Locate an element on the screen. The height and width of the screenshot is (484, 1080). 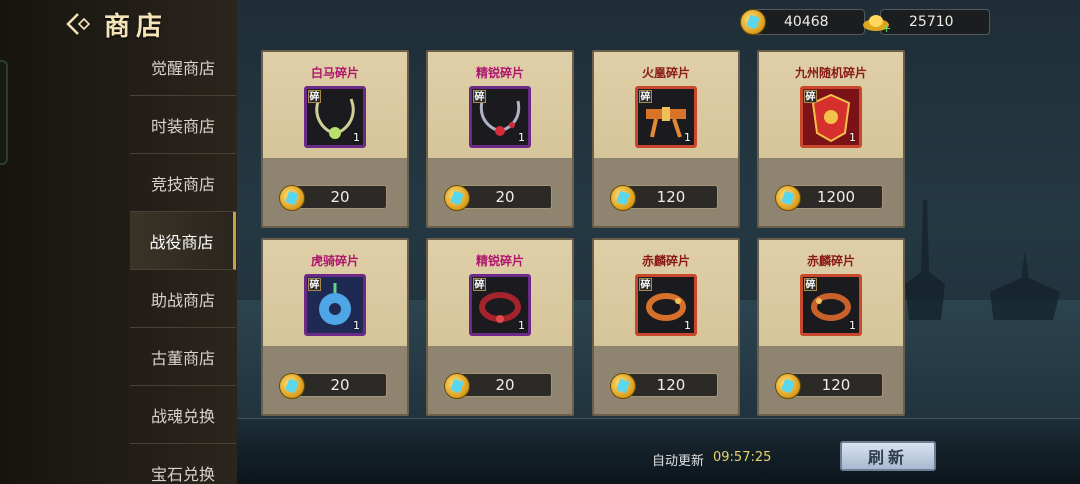
price-tag: 1200 is located at coordinates (836, 197).